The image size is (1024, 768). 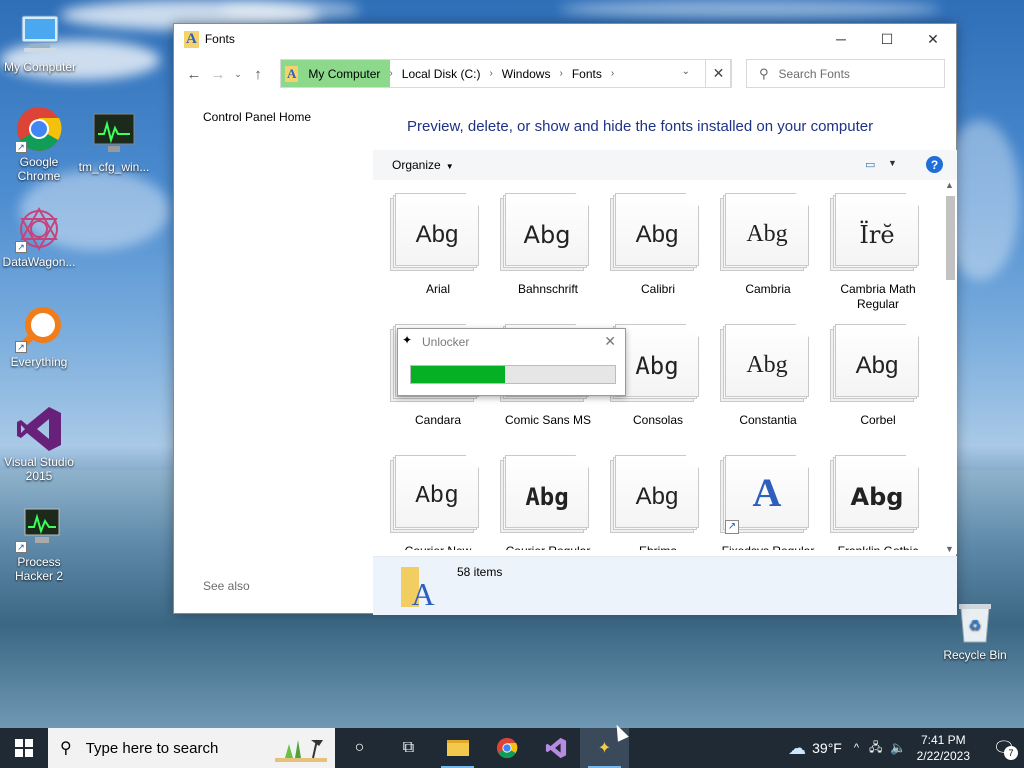 I want to click on start-button, so click(x=24, y=748).